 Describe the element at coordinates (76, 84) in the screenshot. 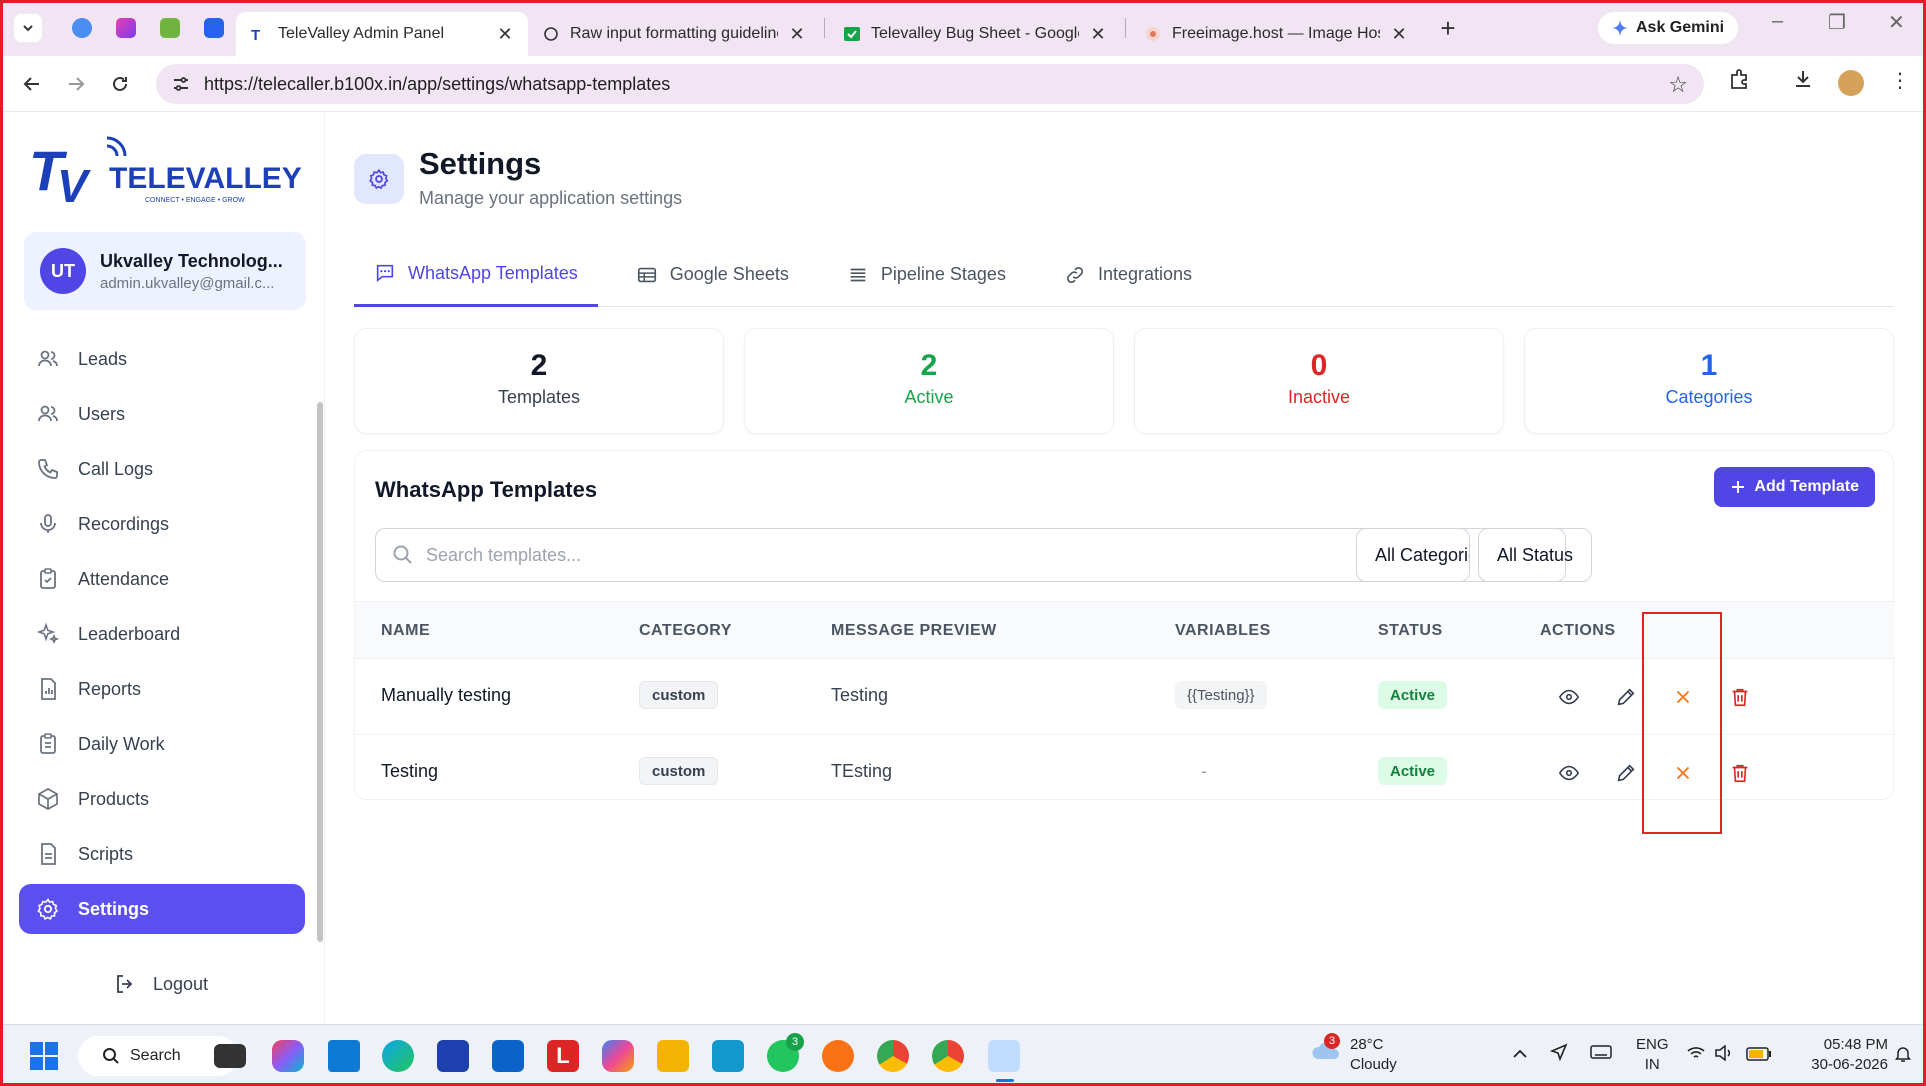

I see `forward-button` at that location.